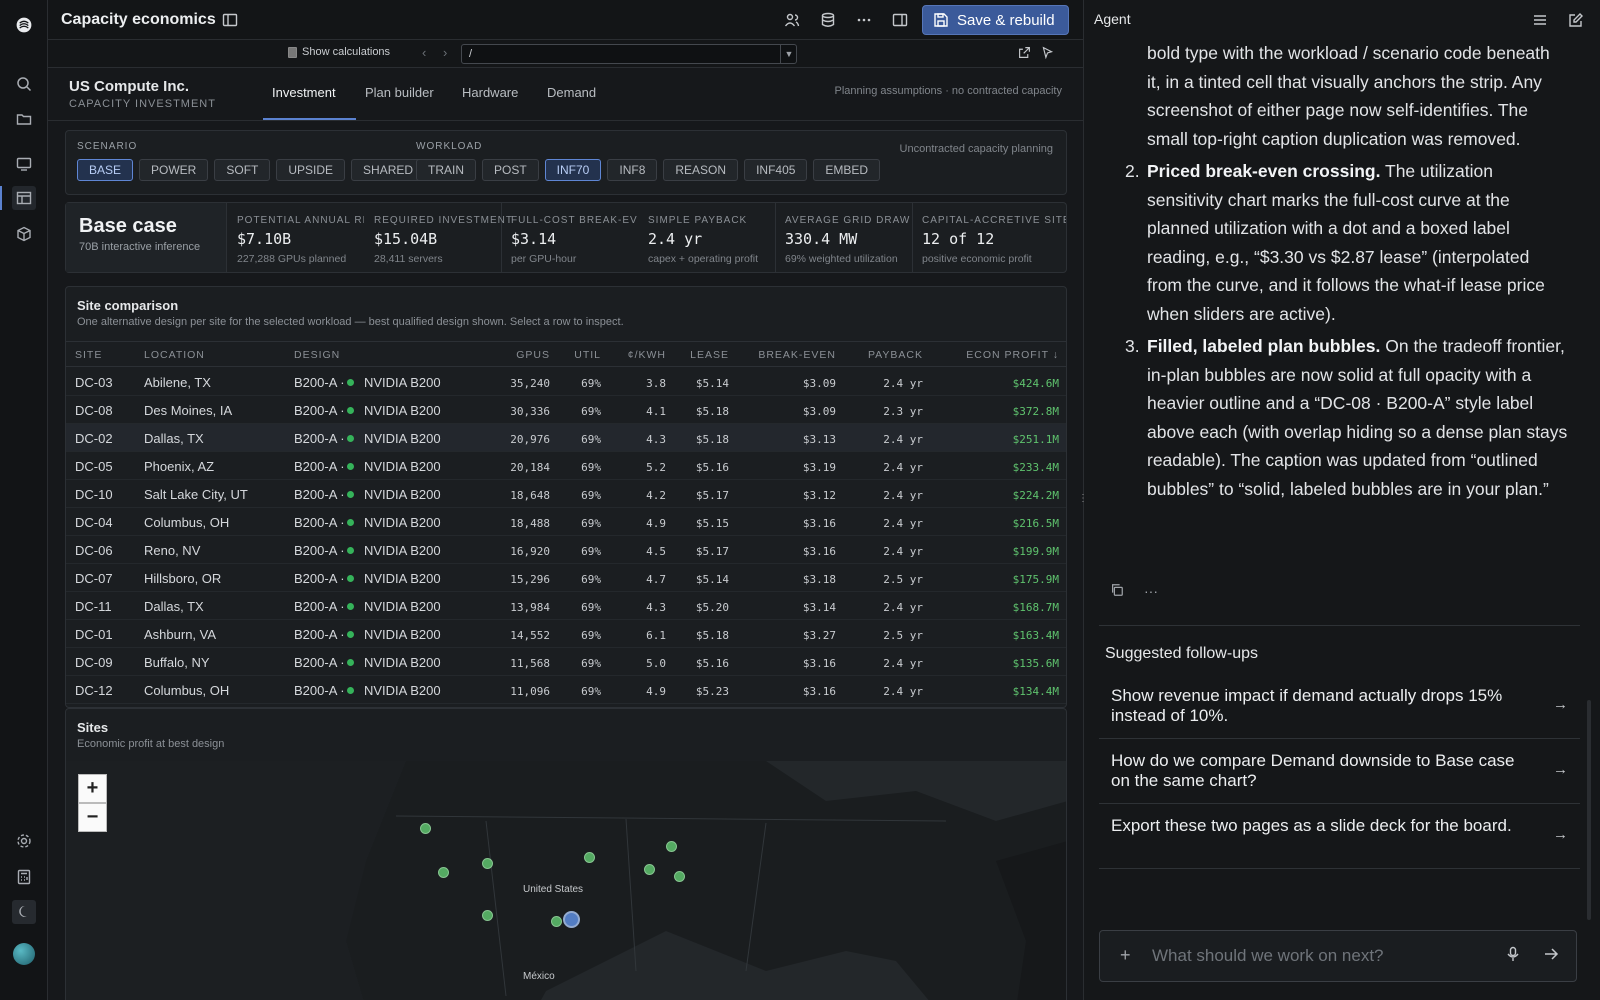  What do you see at coordinates (1540, 20) in the screenshot?
I see `menu-icon` at bounding box center [1540, 20].